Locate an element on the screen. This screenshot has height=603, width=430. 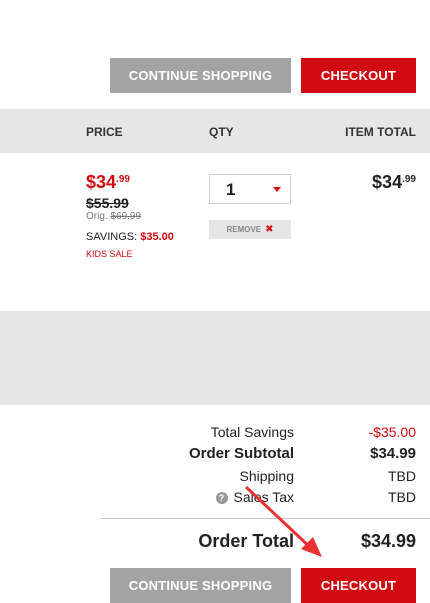
sales-tax-row: ? Sales Tax is located at coordinates (254, 497).